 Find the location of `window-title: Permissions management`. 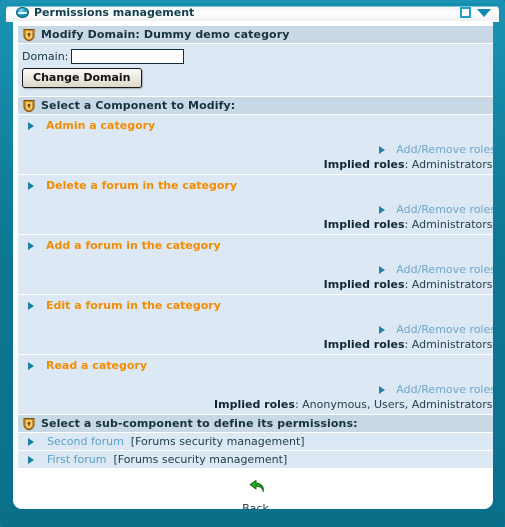

window-title: Permissions management is located at coordinates (114, 12).